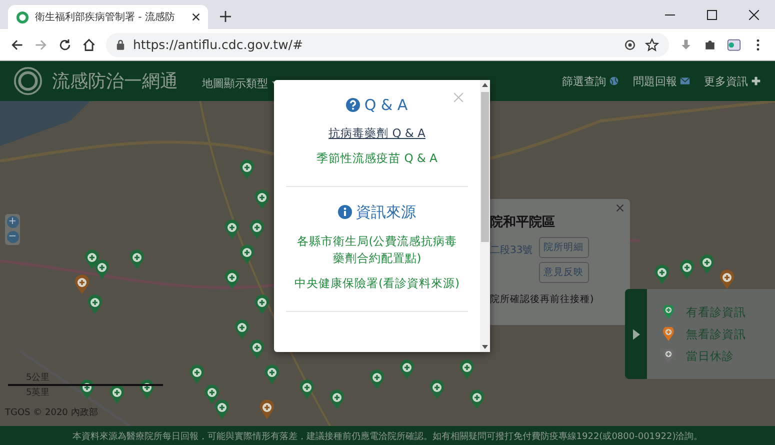  Describe the element at coordinates (115, 81) in the screenshot. I see `site-title: 流感防治一網通` at that location.